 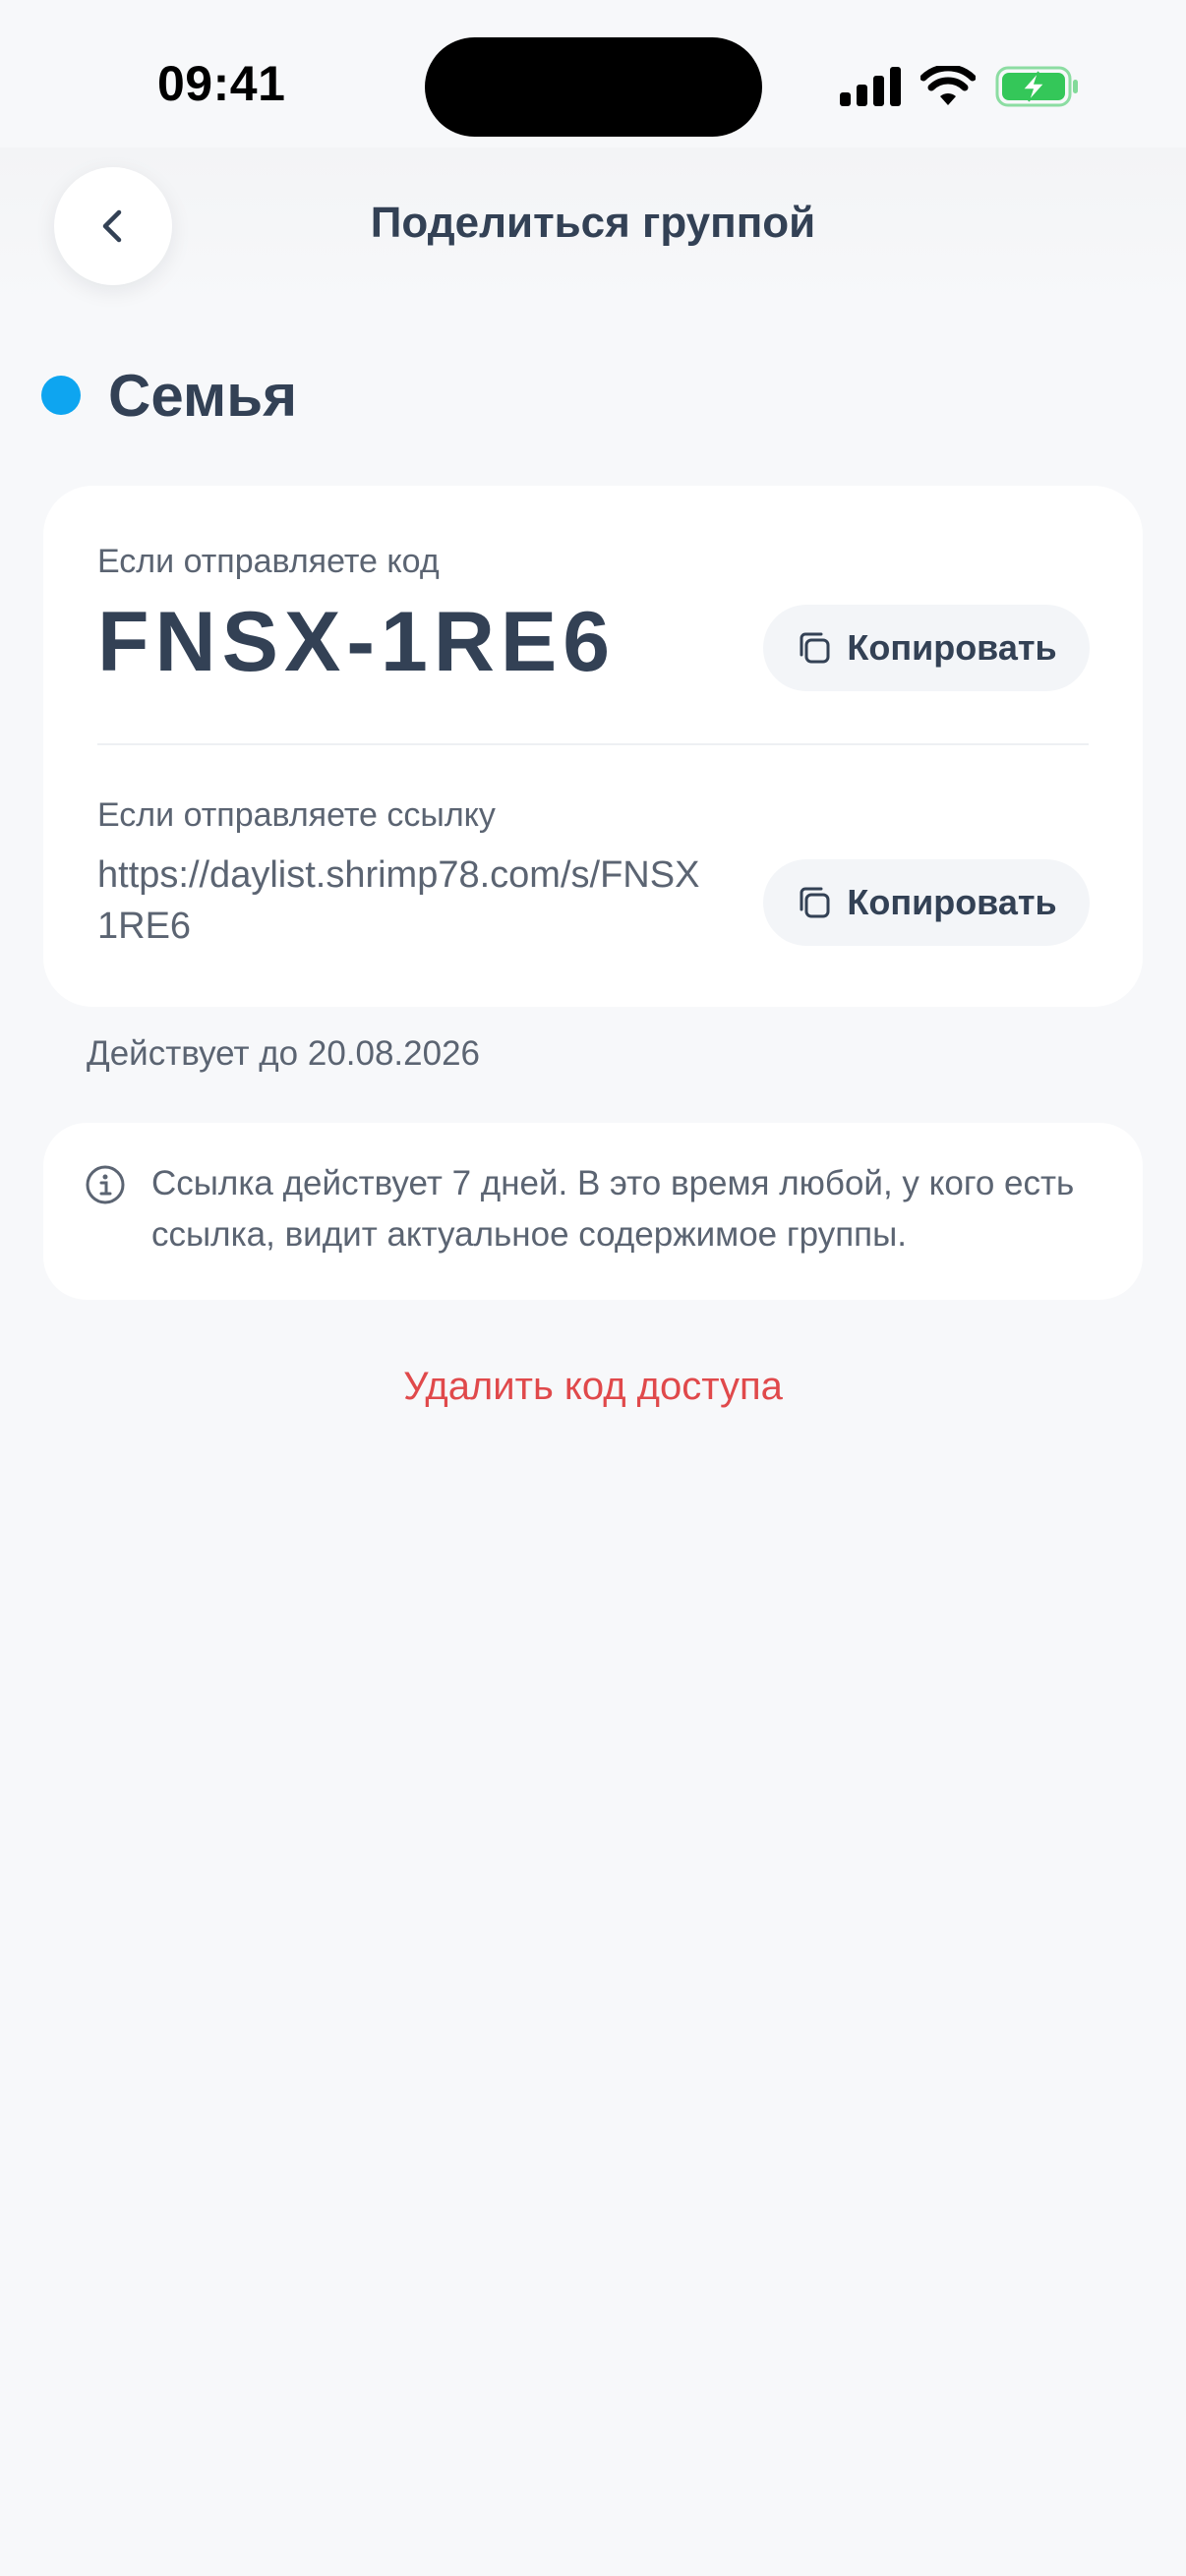 I want to click on card-divider, so click(x=593, y=744).